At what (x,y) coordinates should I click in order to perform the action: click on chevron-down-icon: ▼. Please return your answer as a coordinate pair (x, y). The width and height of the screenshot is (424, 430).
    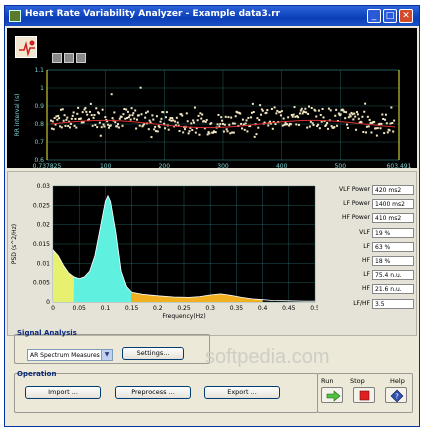
    Looking at the image, I should click on (106, 355).